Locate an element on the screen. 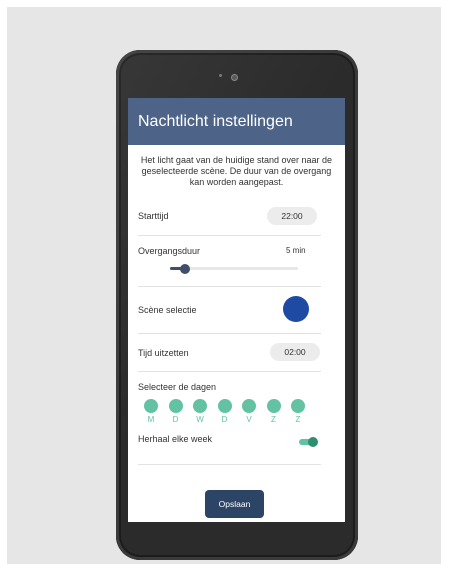 This screenshot has width=449, height=571. save-button: Opslaan is located at coordinates (234, 504).